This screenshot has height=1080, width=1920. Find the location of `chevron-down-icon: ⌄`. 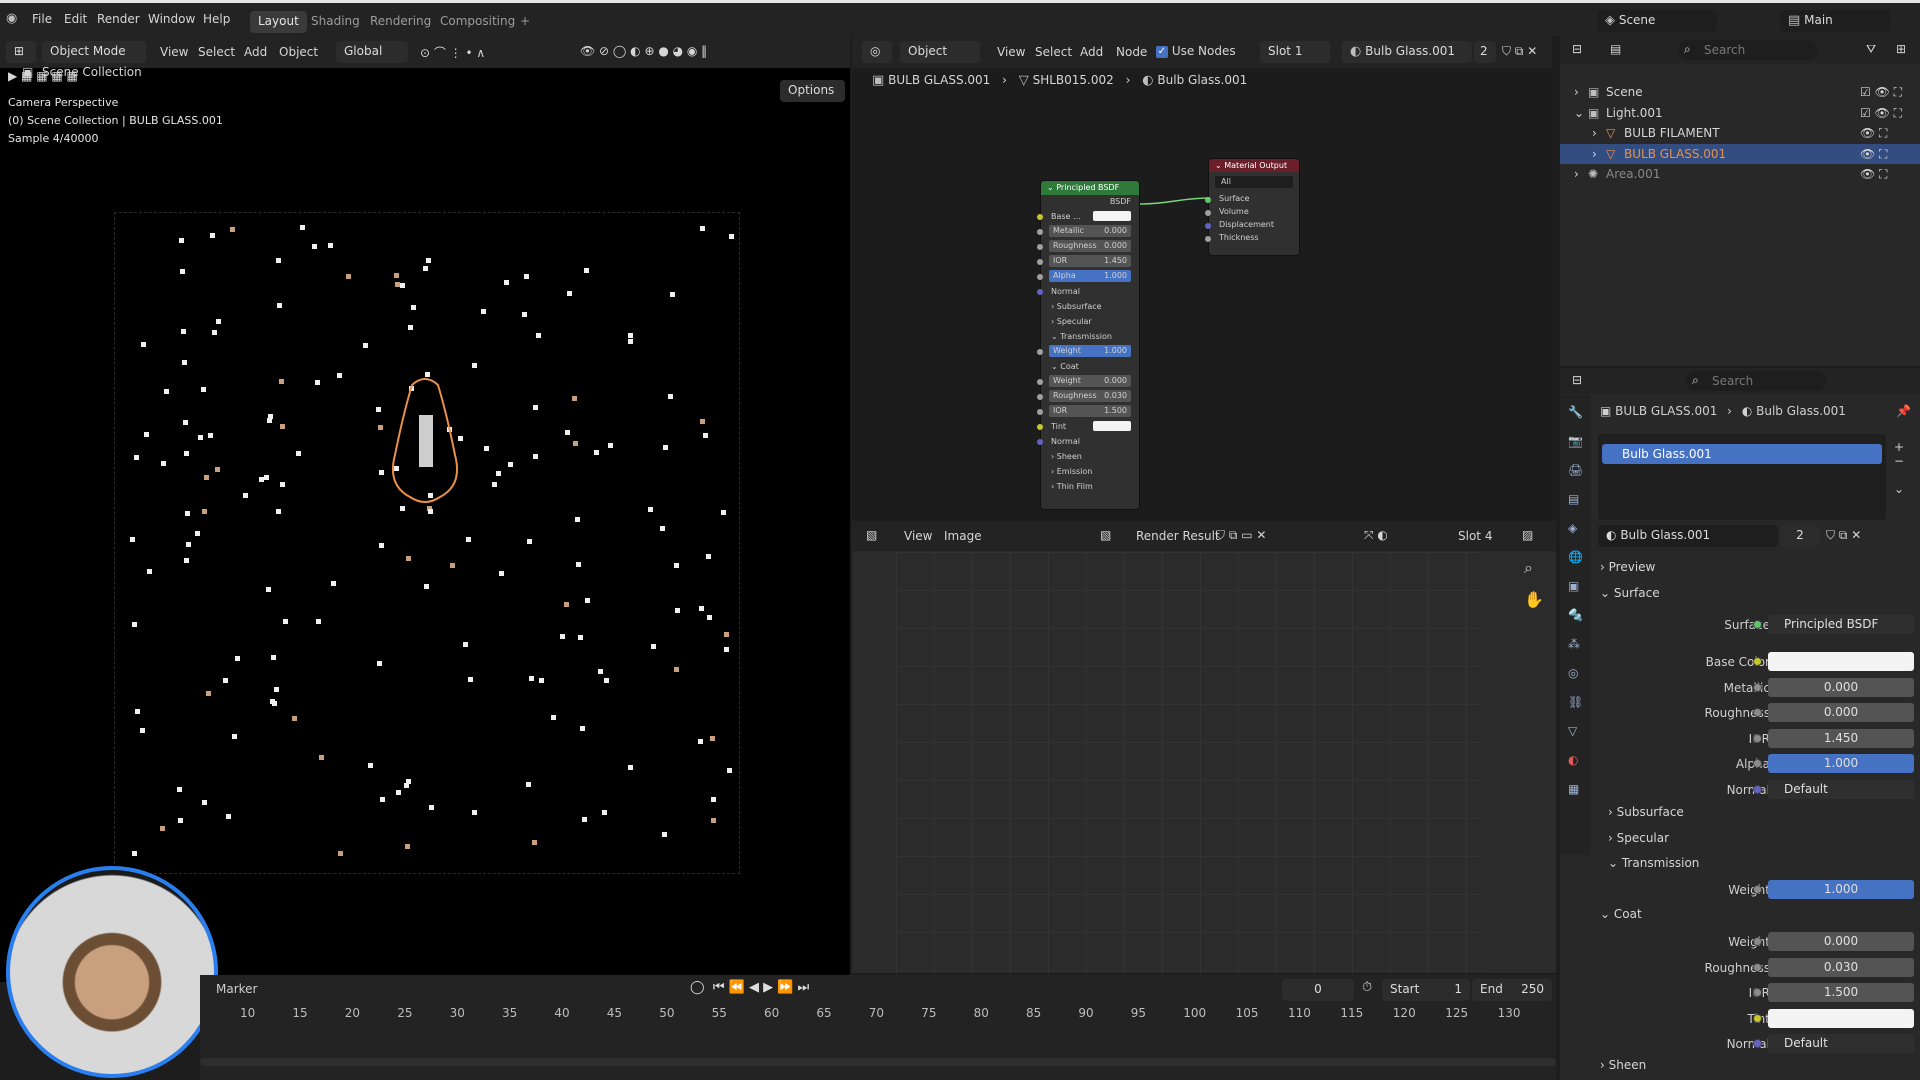

chevron-down-icon: ⌄ is located at coordinates (1579, 113).